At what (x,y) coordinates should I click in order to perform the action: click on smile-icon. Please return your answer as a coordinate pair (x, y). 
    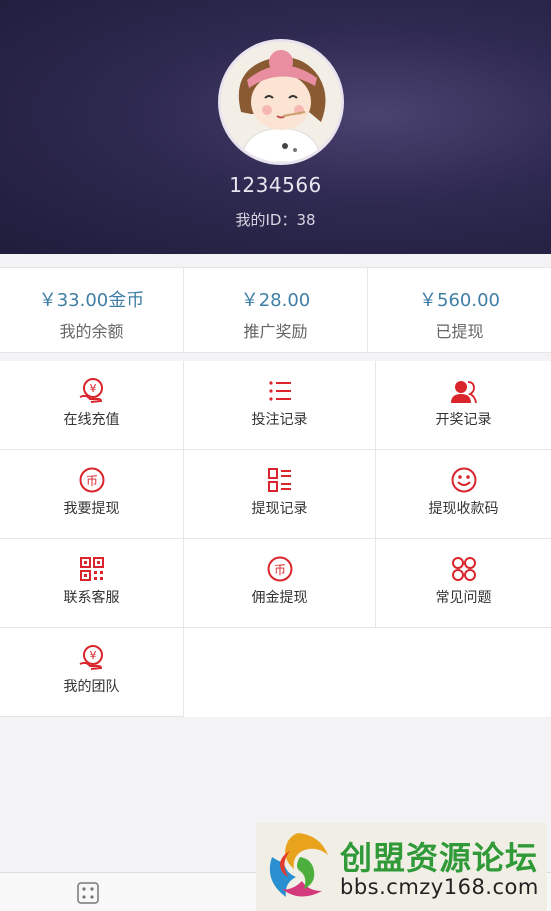
    Looking at the image, I should click on (464, 480).